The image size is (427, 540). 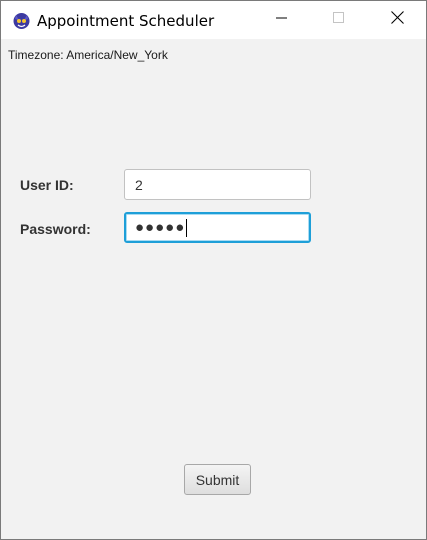 What do you see at coordinates (21, 20) in the screenshot?
I see `app-logo-icon` at bounding box center [21, 20].